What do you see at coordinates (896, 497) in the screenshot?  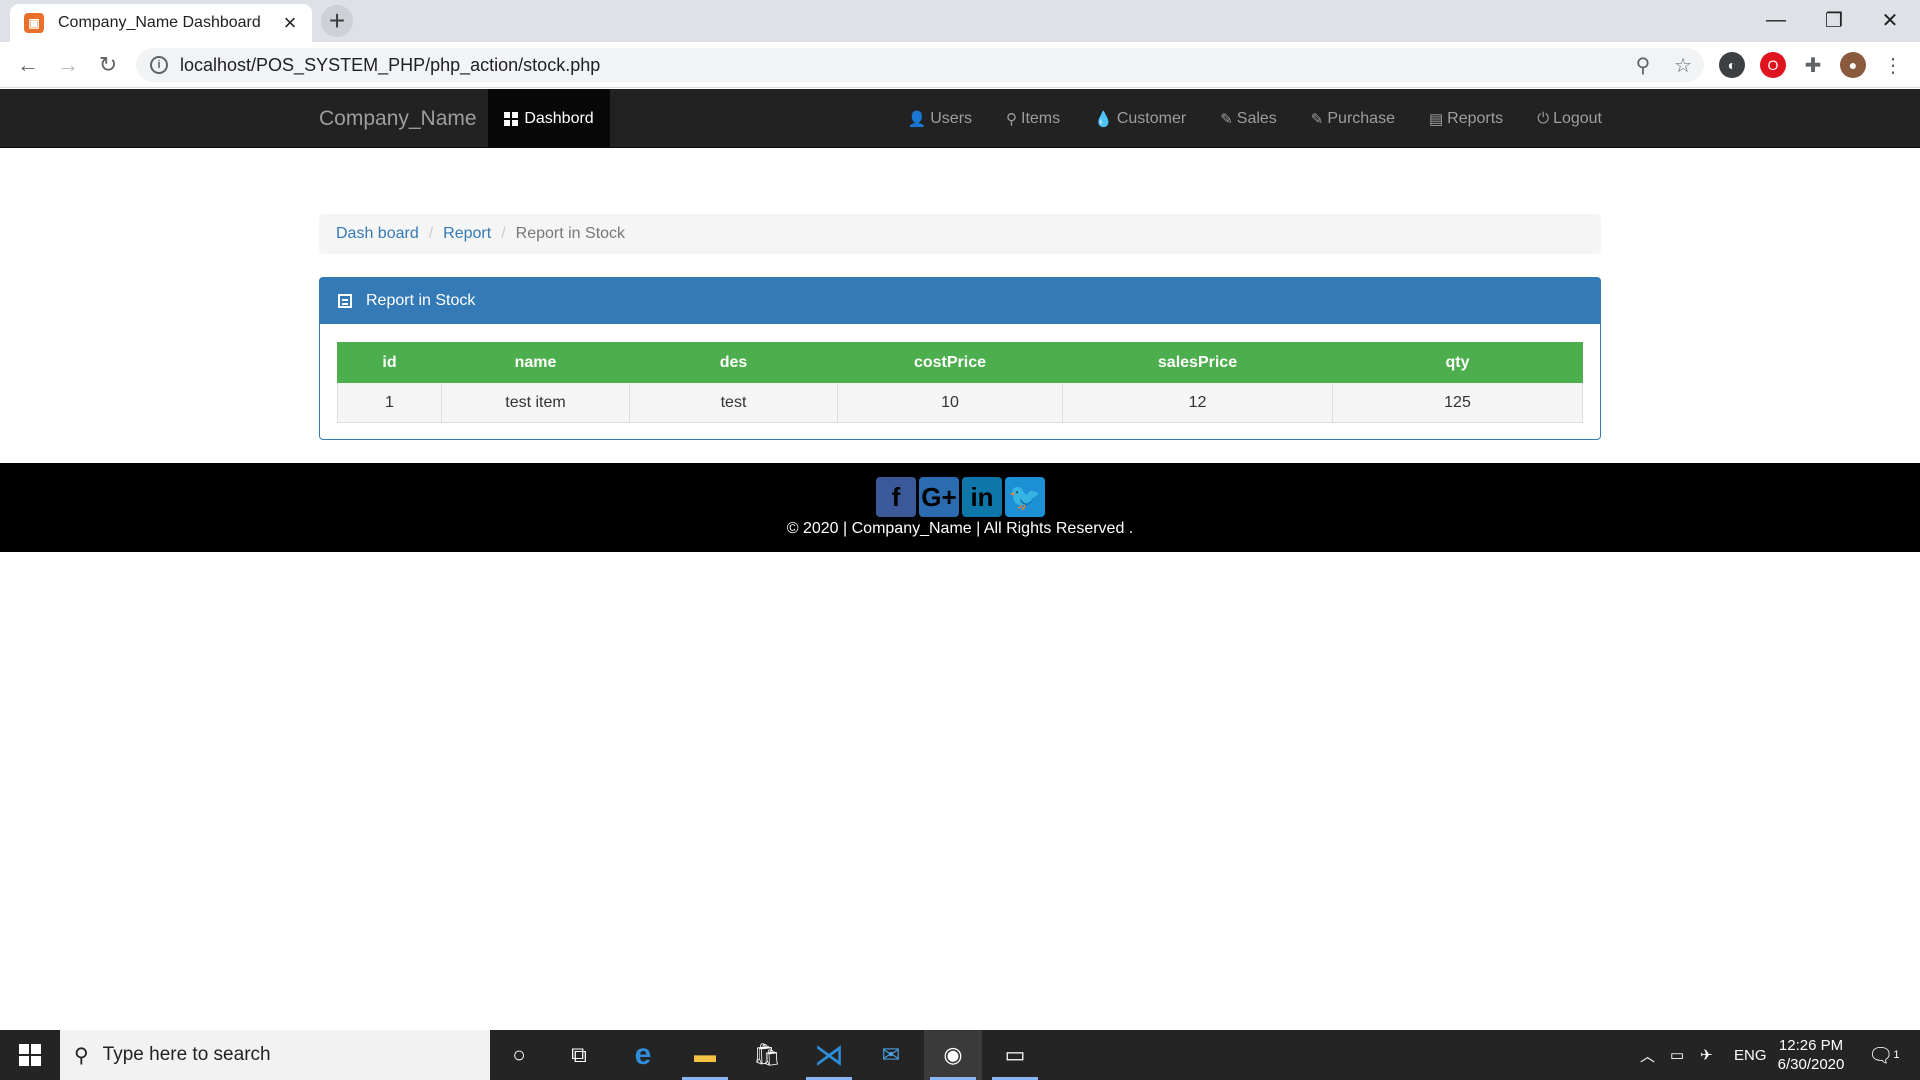 I see `facebook-icon: f` at bounding box center [896, 497].